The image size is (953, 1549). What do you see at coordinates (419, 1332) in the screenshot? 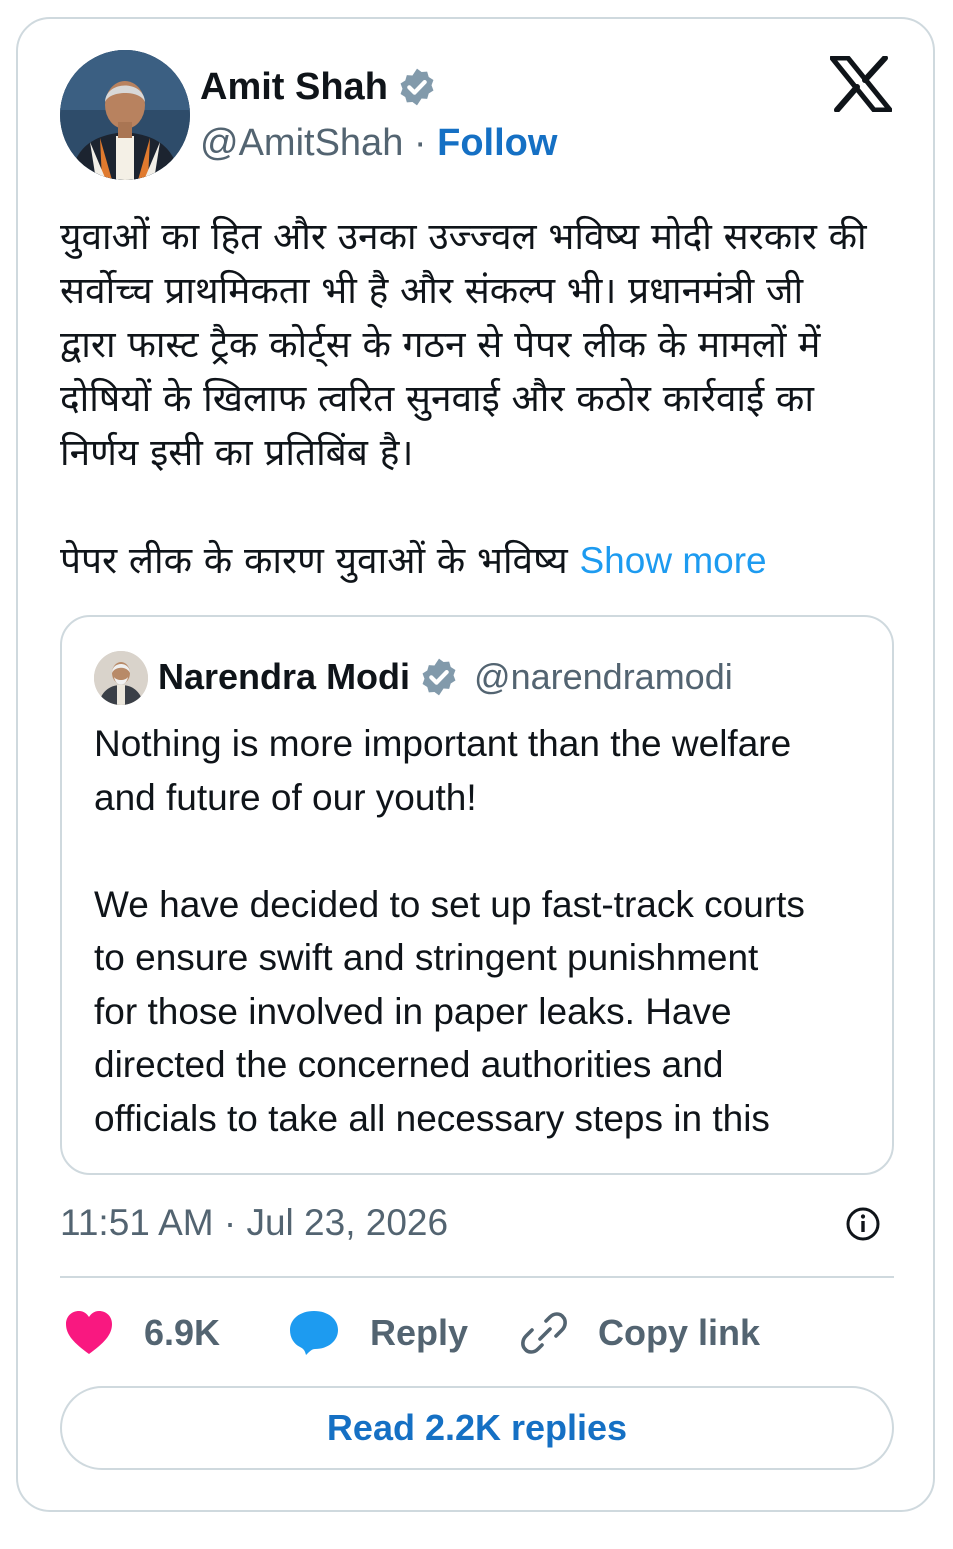
I see `reply-label: Reply` at bounding box center [419, 1332].